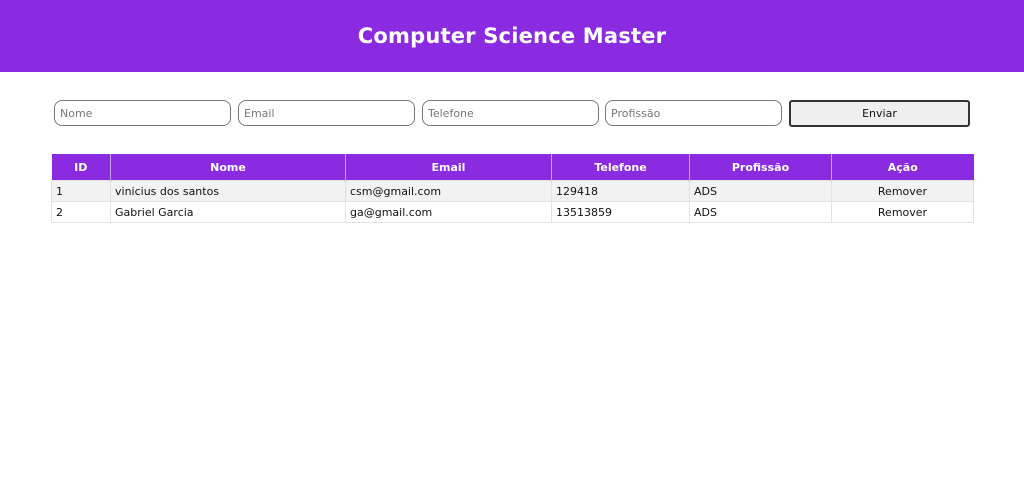 The image size is (1024, 481). I want to click on enviar-button: Enviar, so click(879, 113).